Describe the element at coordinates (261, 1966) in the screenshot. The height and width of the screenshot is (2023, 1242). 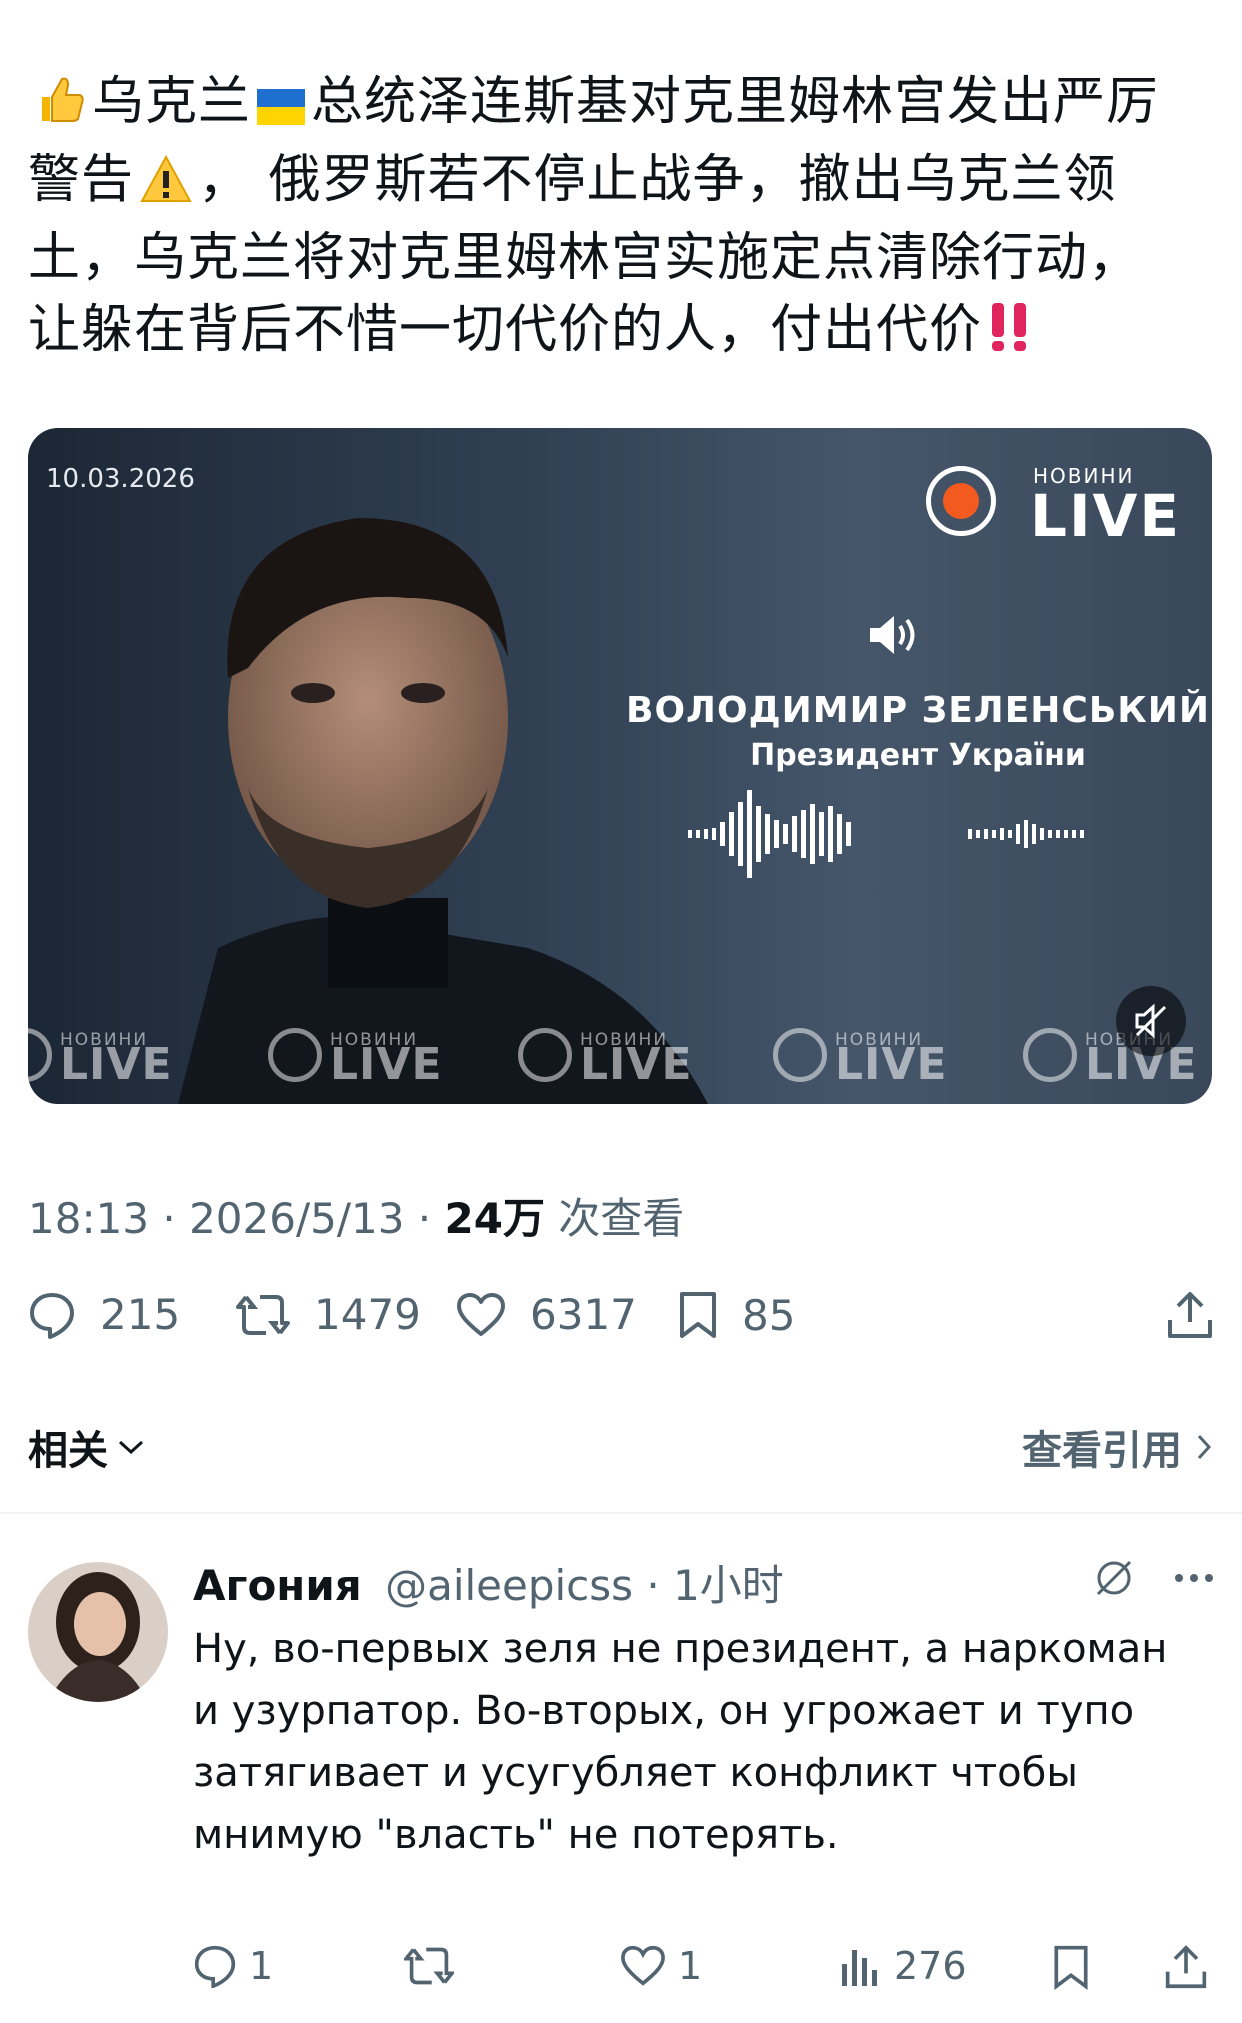
I see `reply-reply-count: 1` at that location.